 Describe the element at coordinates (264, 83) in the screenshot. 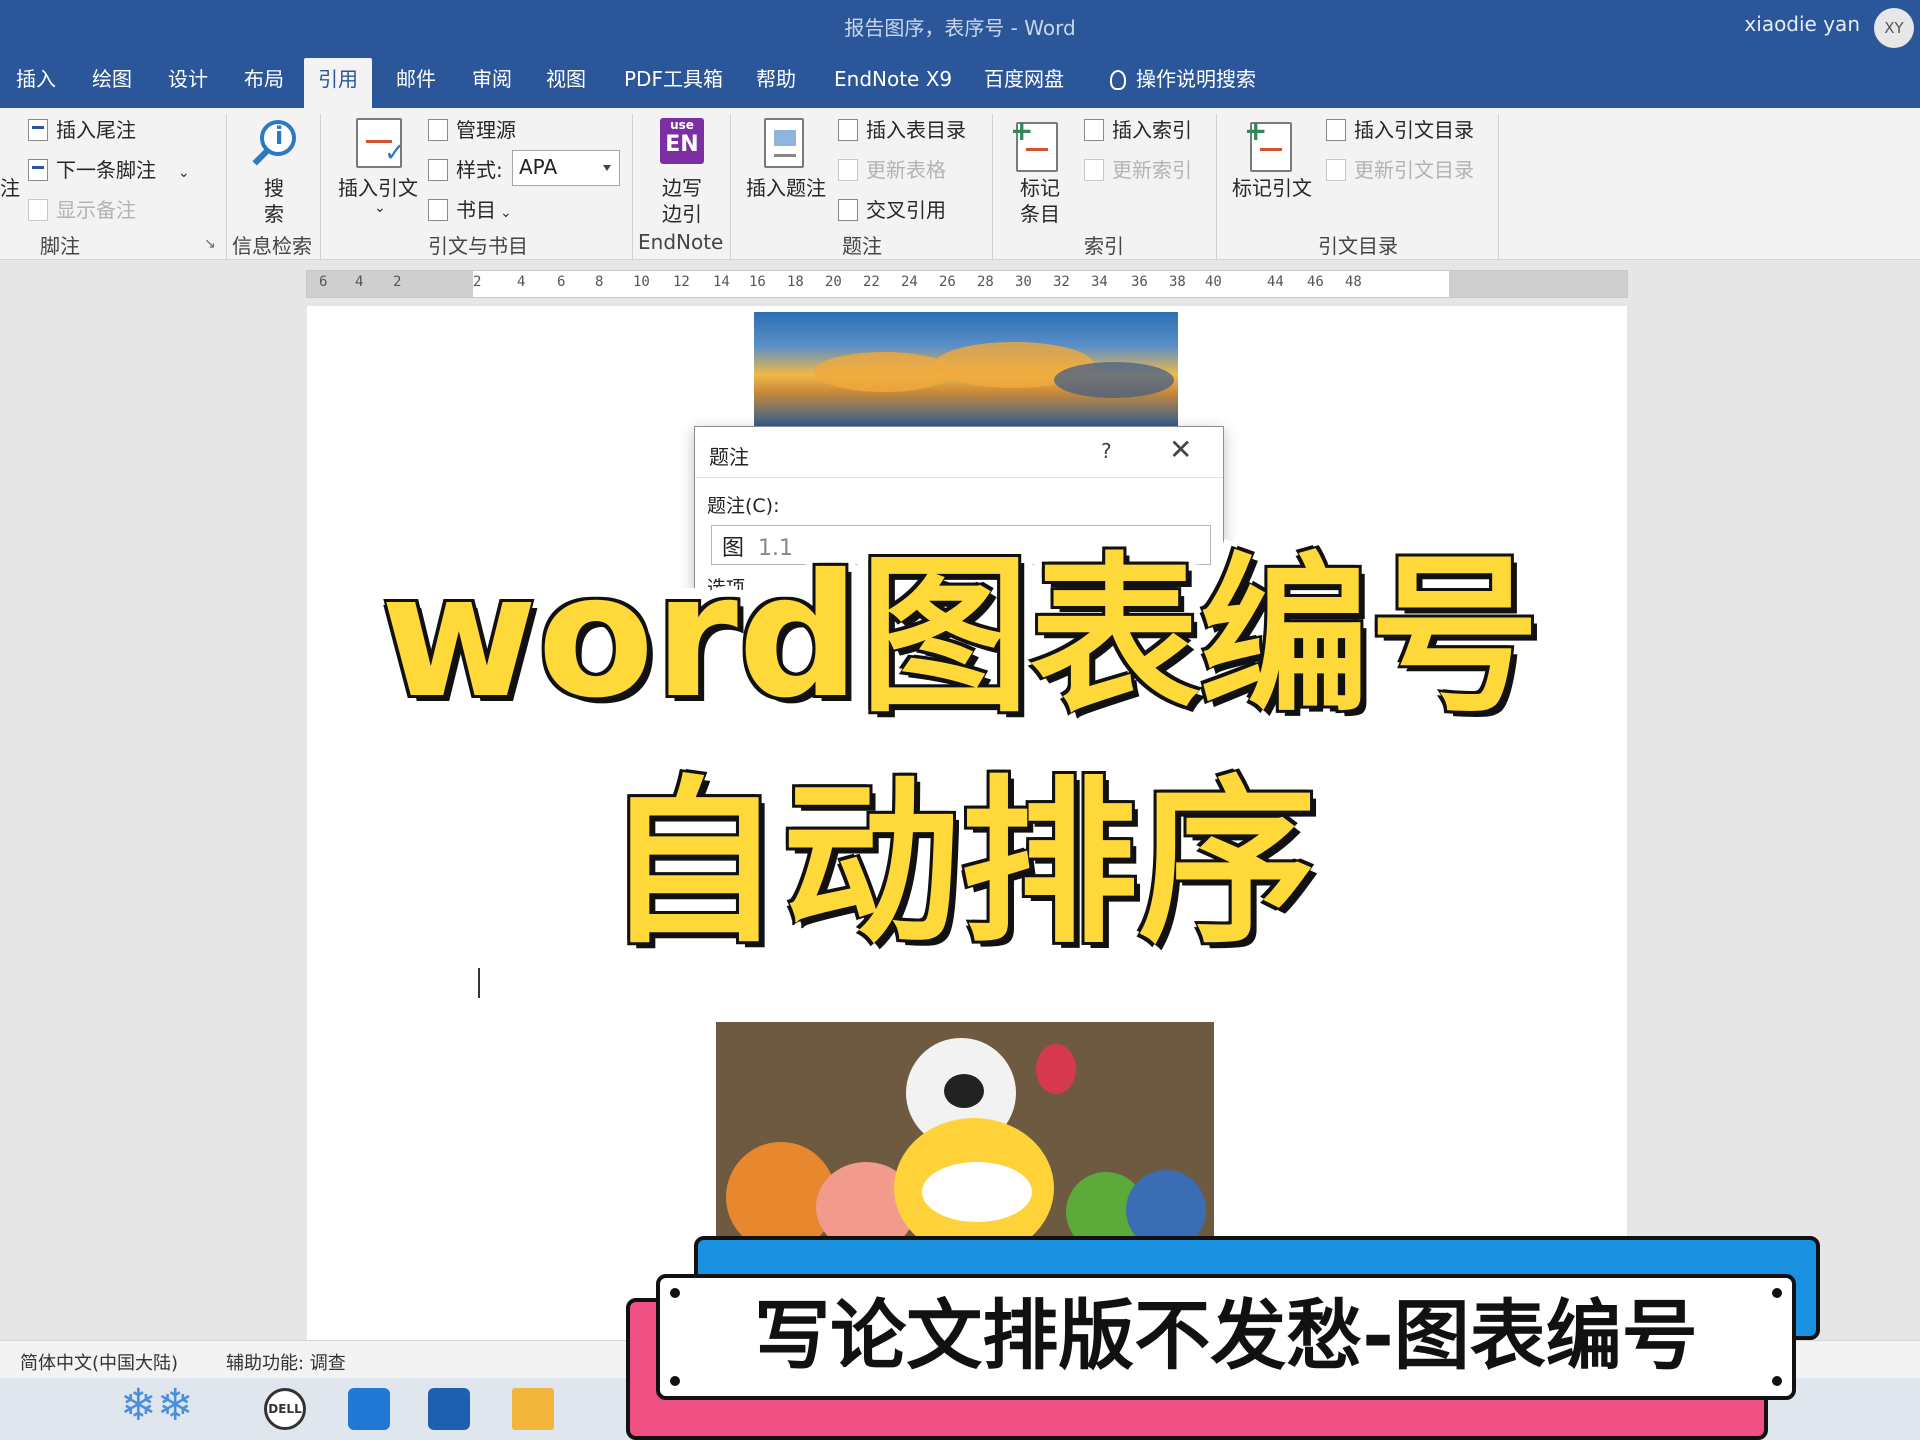

I see `tab-layout: 布局` at that location.